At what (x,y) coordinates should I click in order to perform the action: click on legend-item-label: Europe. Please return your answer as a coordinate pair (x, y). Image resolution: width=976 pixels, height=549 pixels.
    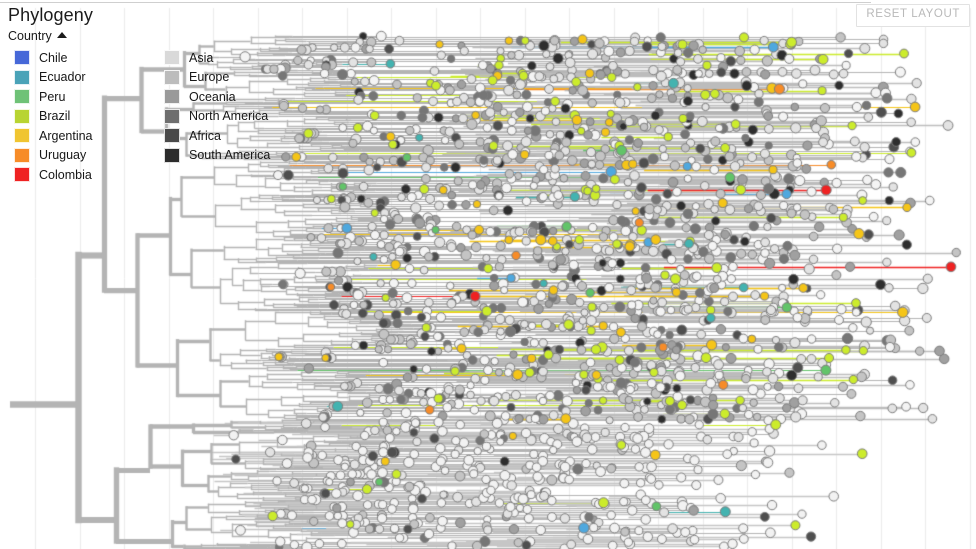
    Looking at the image, I should click on (209, 77).